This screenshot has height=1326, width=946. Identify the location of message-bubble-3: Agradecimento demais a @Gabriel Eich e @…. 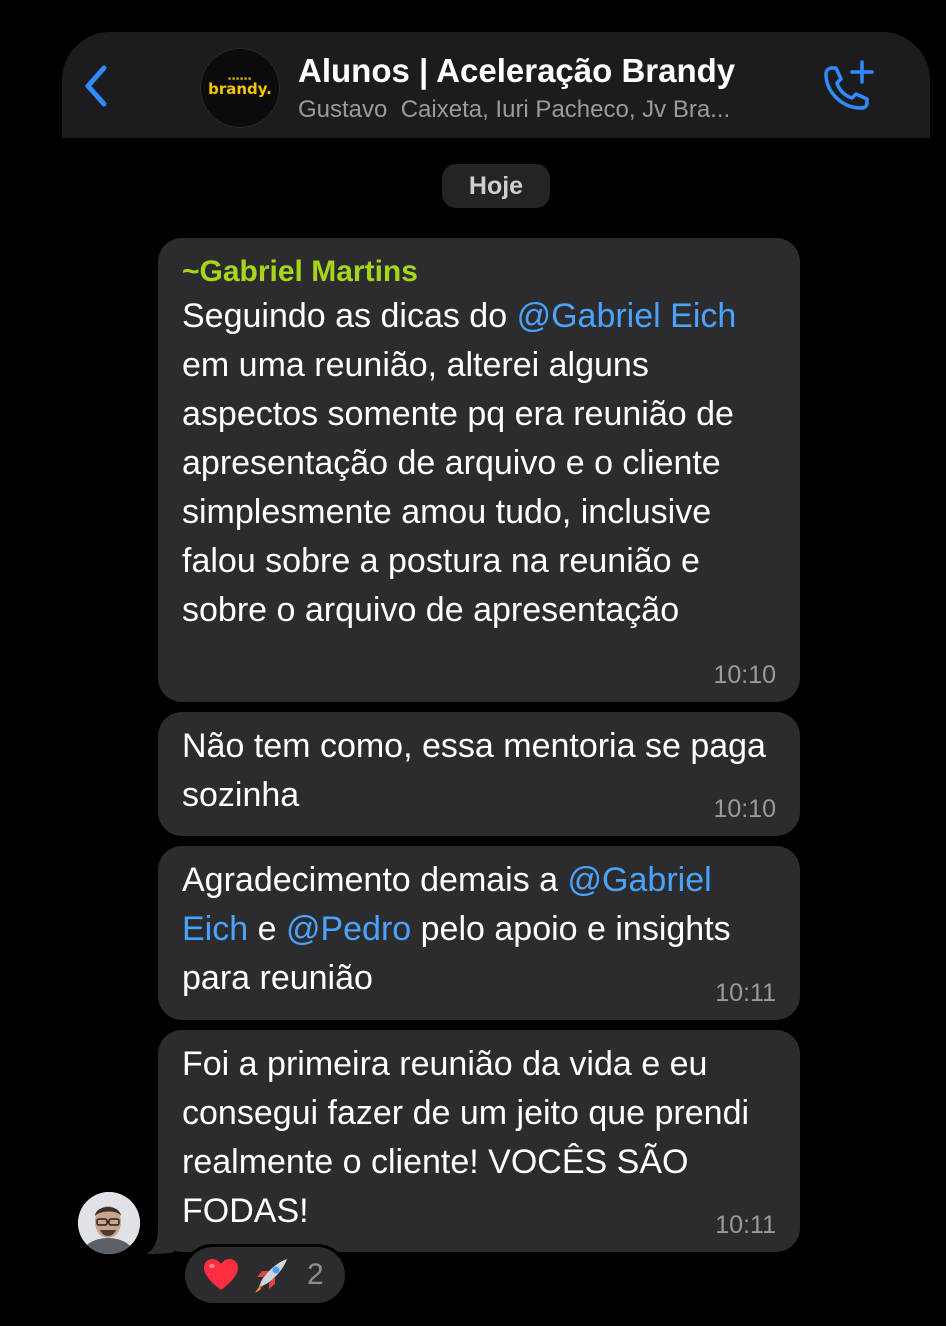
(479, 933).